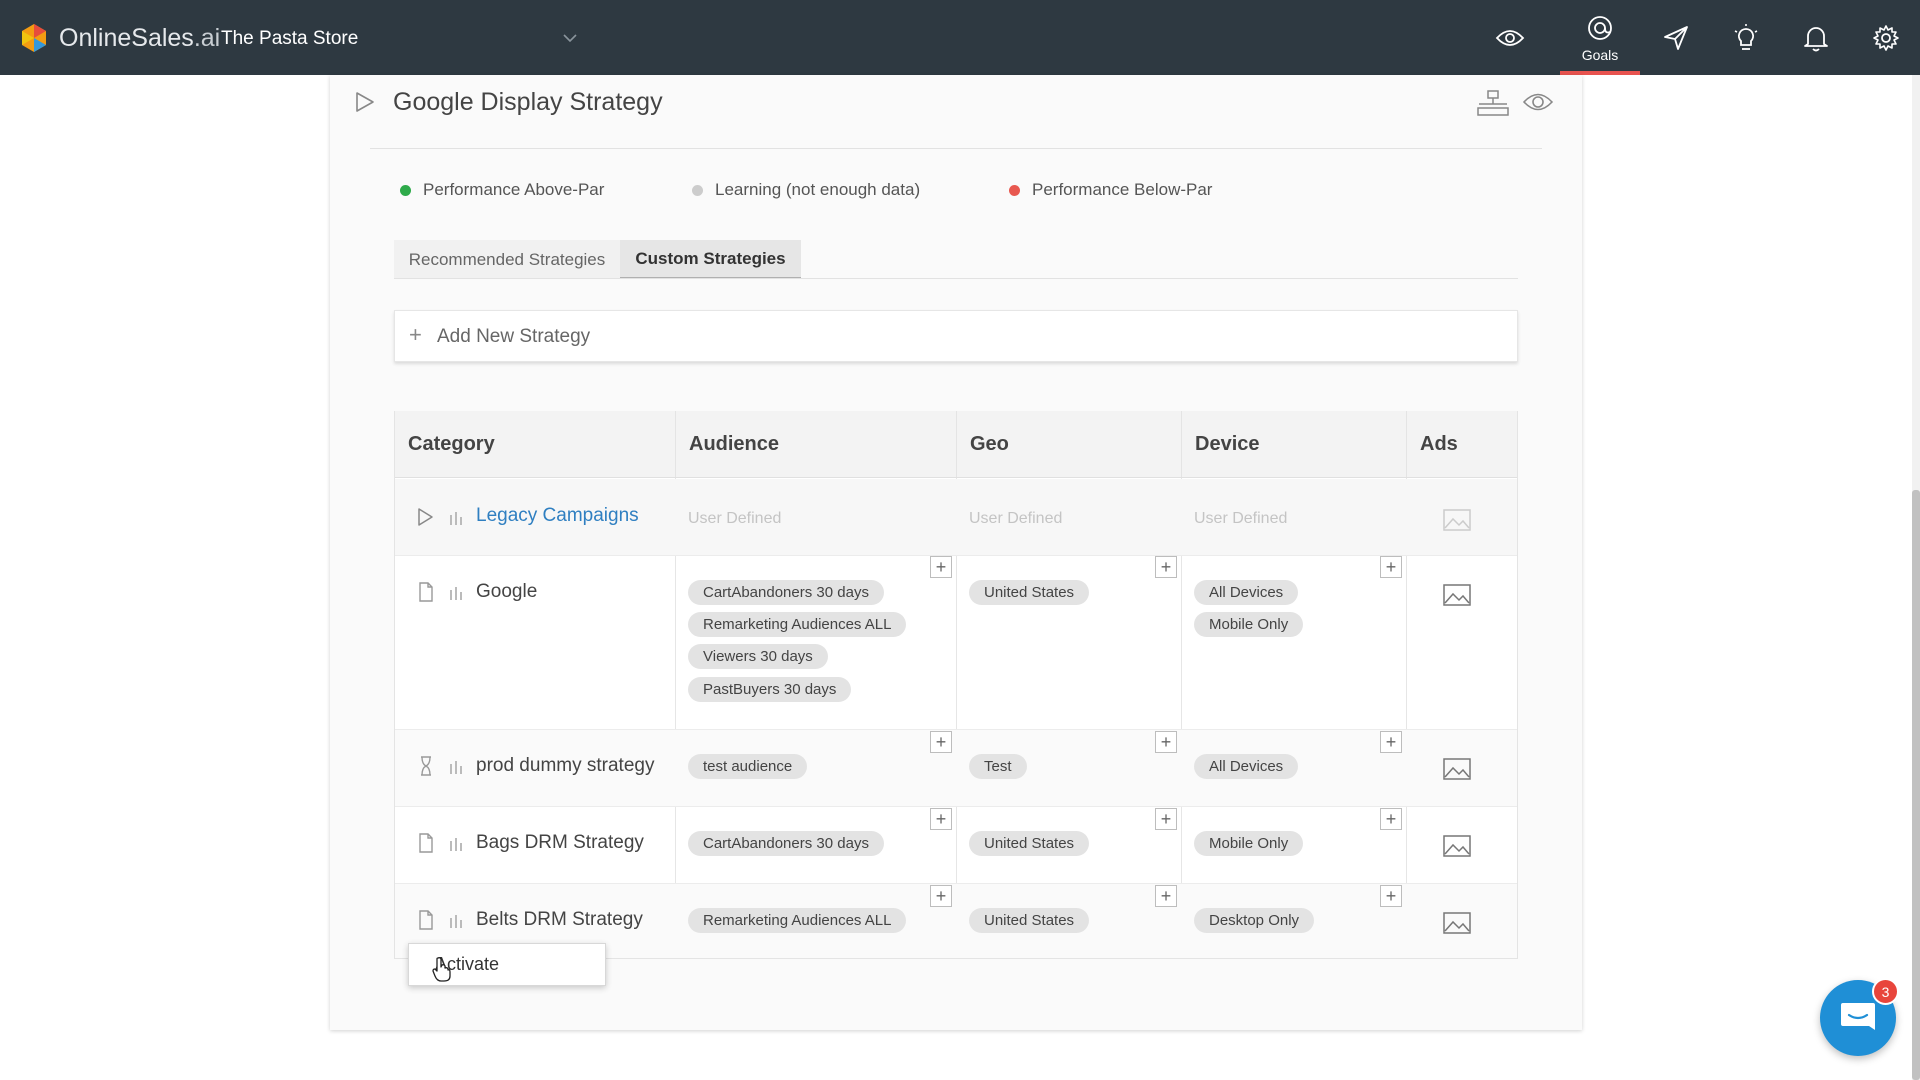 The width and height of the screenshot is (1920, 1080). What do you see at coordinates (1600, 28) in the screenshot?
I see `goals-target-icon` at bounding box center [1600, 28].